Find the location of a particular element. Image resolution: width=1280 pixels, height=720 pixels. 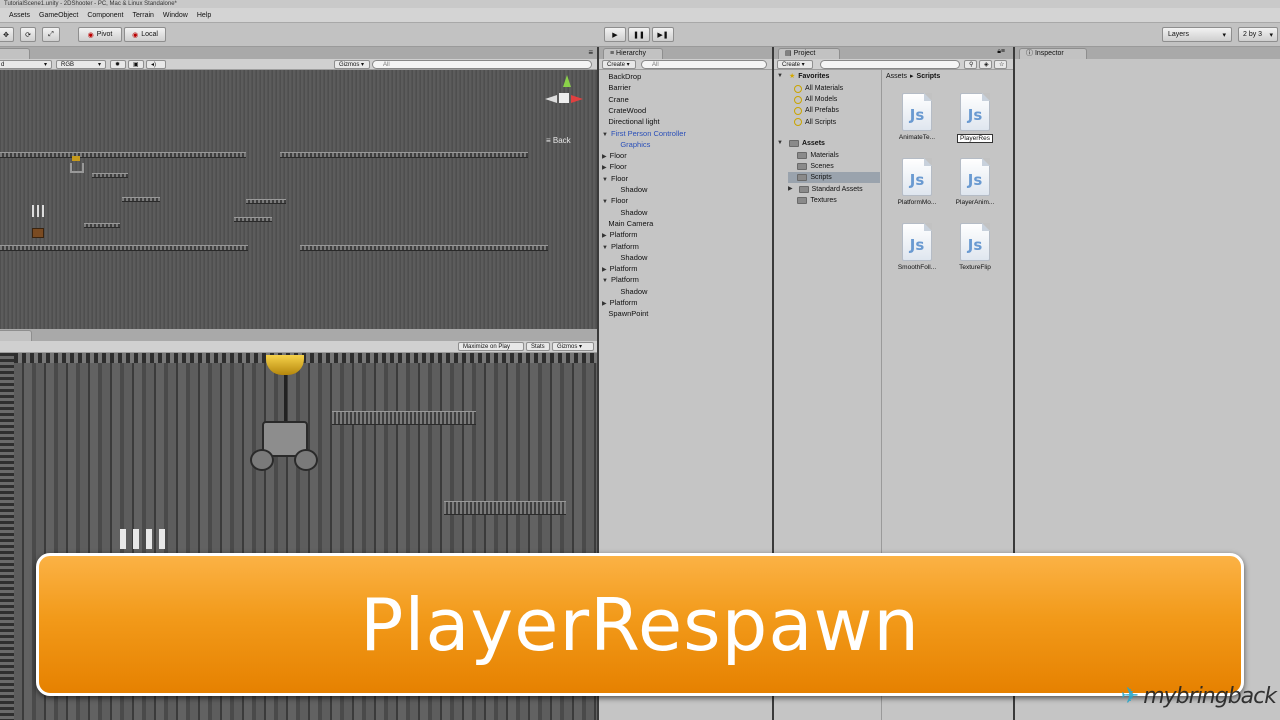

menu-assets: Assets is located at coordinates (19, 15).